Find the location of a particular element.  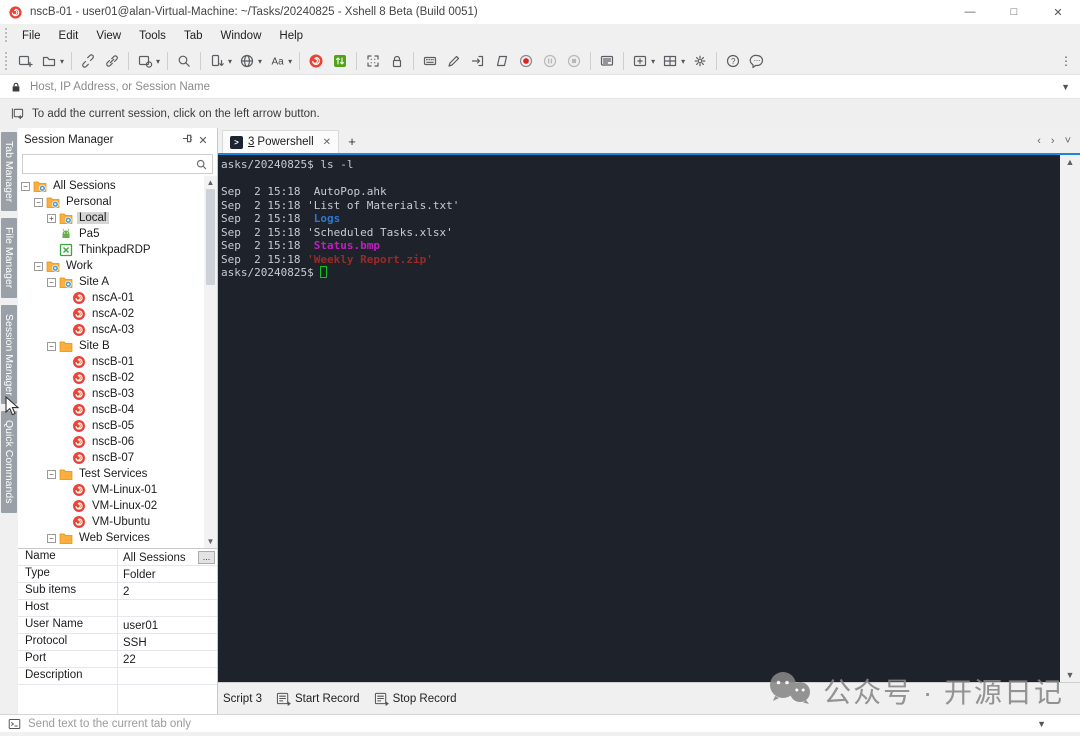

open-folder-icon is located at coordinates (49, 61).